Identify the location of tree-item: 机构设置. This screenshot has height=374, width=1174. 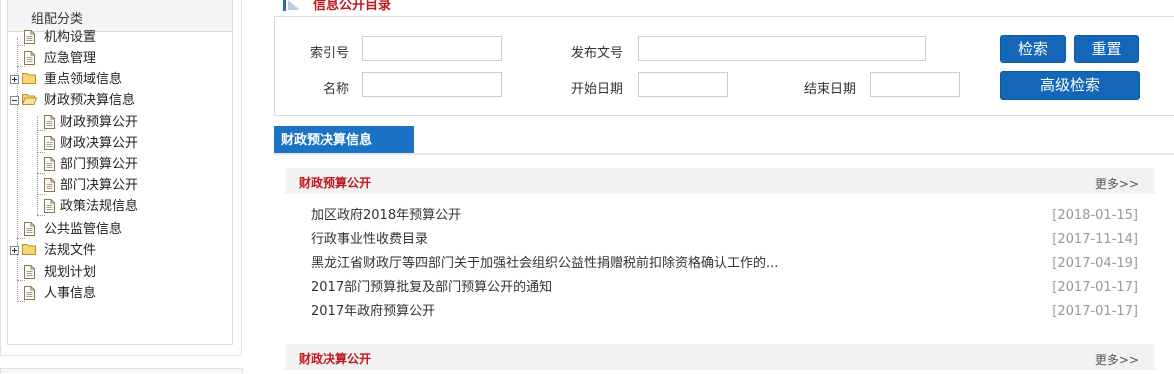
(106, 38).